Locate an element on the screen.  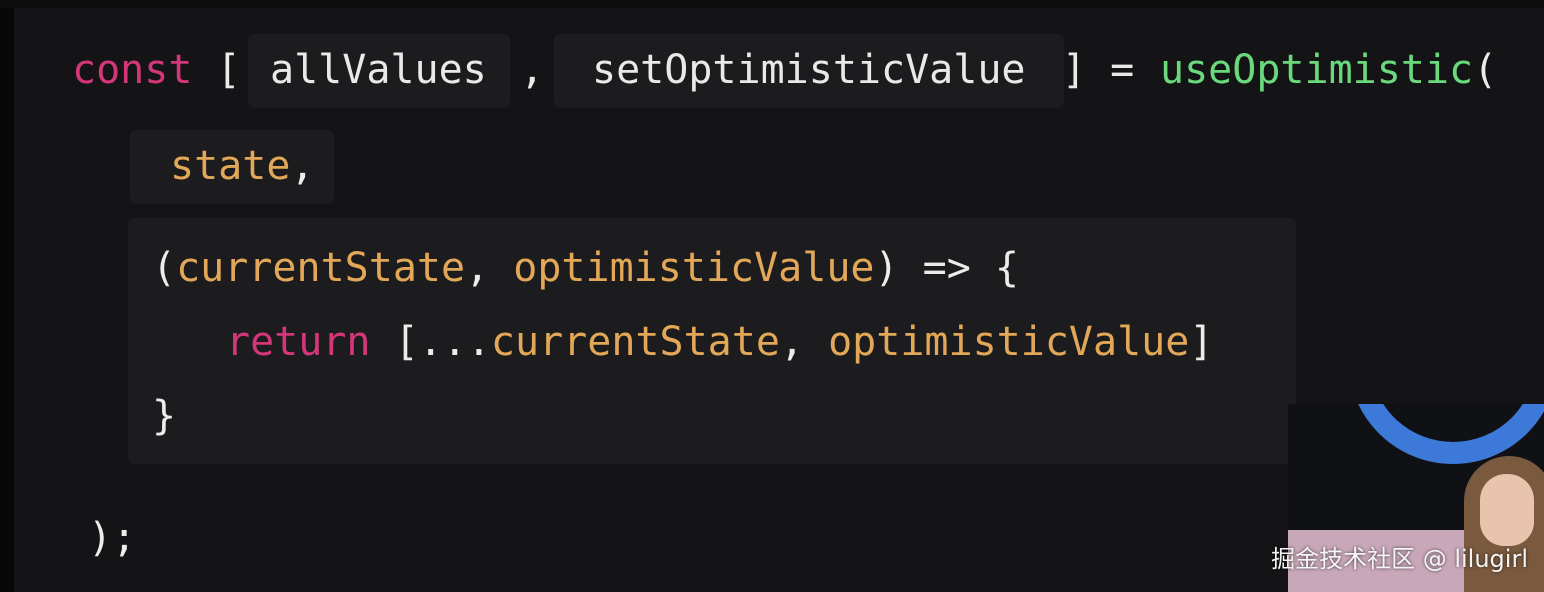
code-line-6: ); is located at coordinates (112, 538).